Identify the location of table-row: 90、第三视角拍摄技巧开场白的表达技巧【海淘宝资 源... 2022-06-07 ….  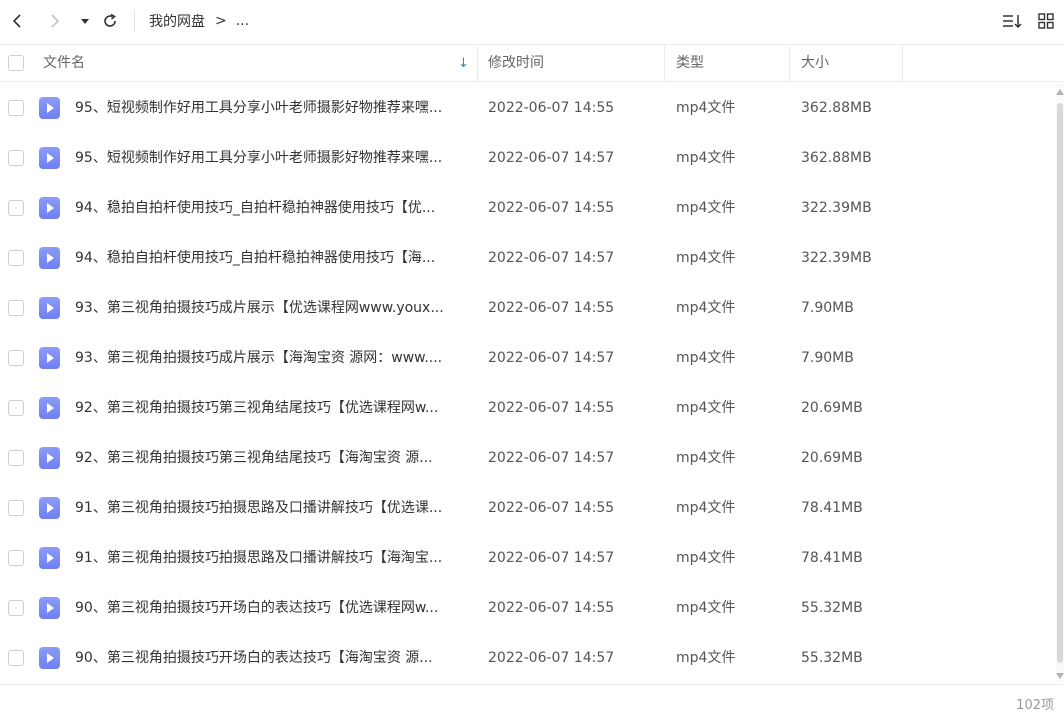
(528, 658).